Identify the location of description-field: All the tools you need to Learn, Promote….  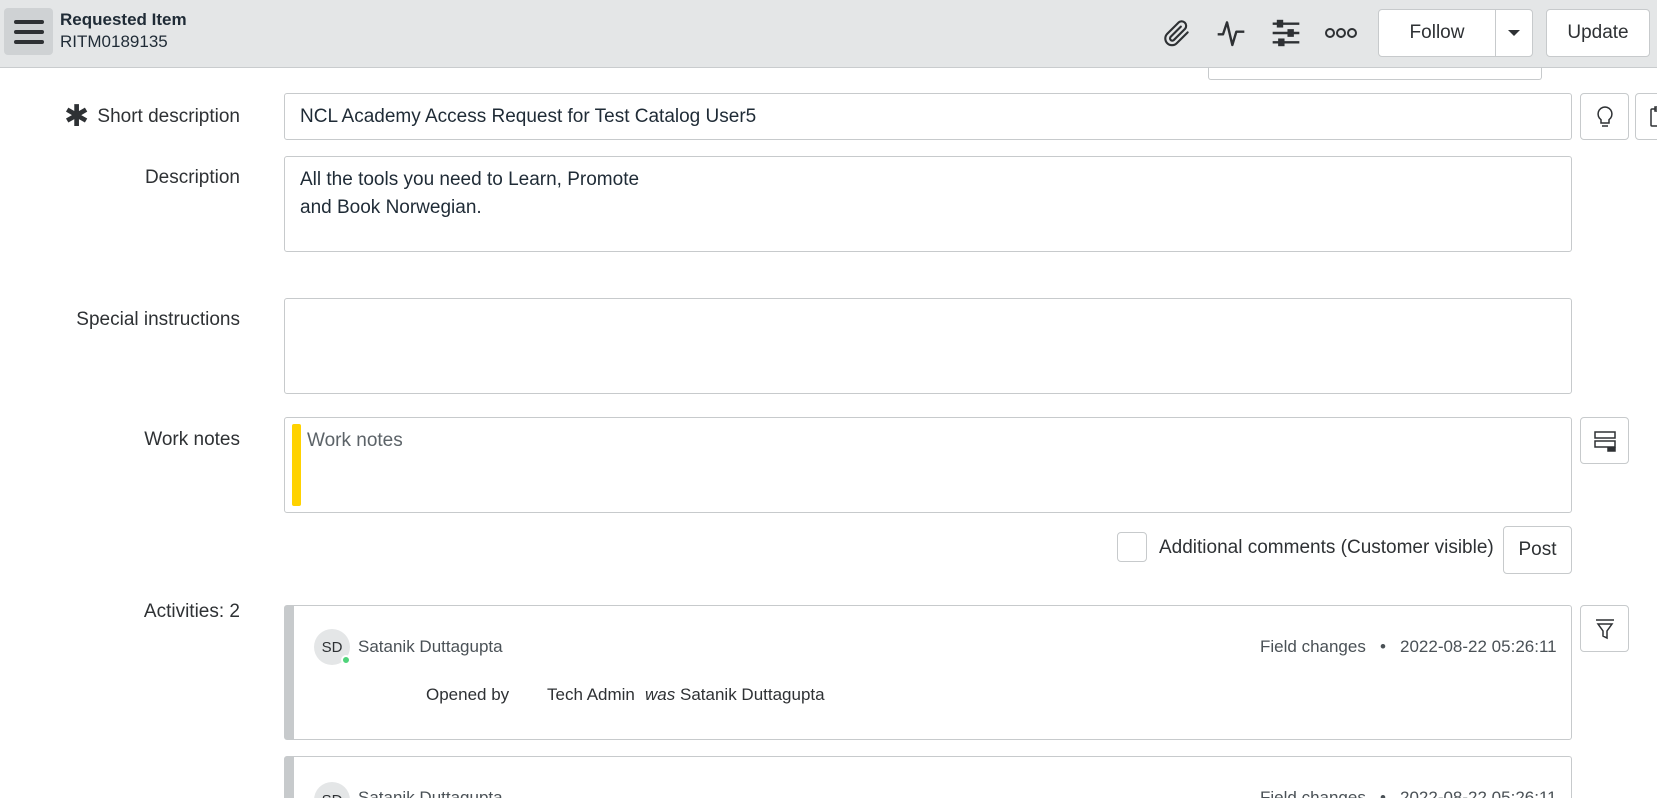
(928, 204).